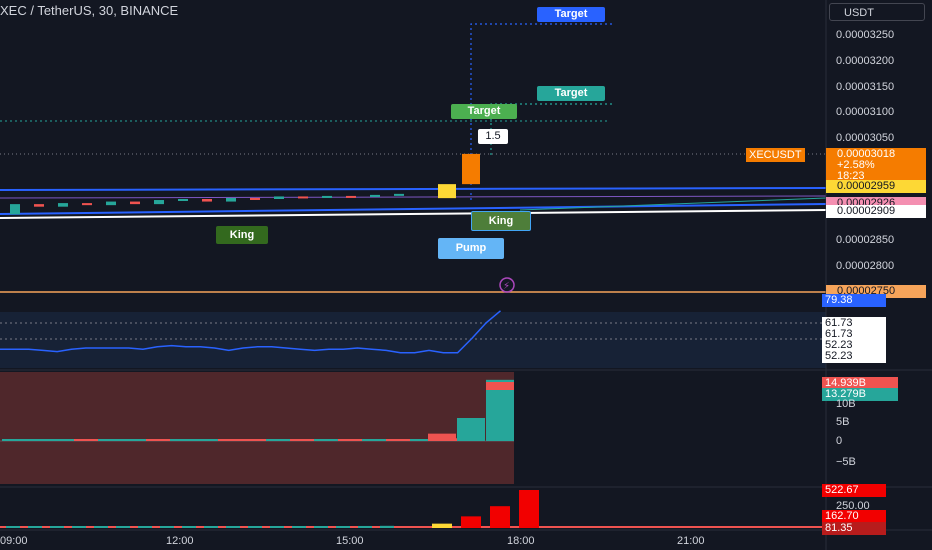 The width and height of the screenshot is (932, 550). What do you see at coordinates (413, 340) in the screenshot?
I see `rsi-band` at bounding box center [413, 340].